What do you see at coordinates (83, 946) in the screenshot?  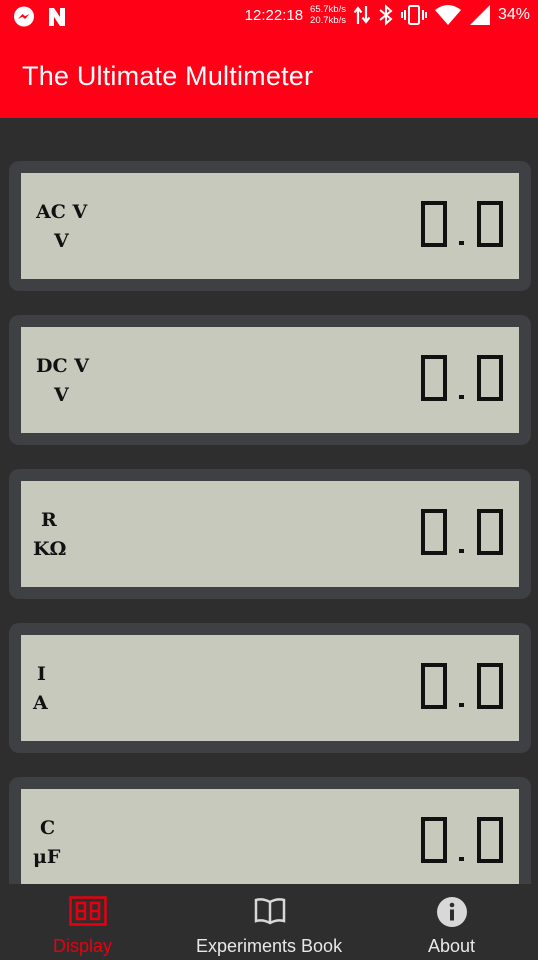 I see `nav-label: Display` at bounding box center [83, 946].